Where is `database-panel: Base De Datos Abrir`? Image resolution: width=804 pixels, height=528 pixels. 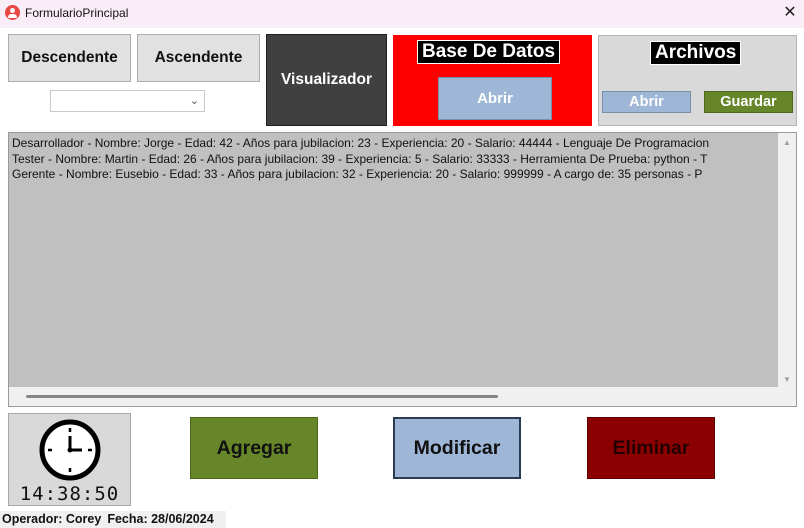 database-panel: Base De Datos Abrir is located at coordinates (492, 80).